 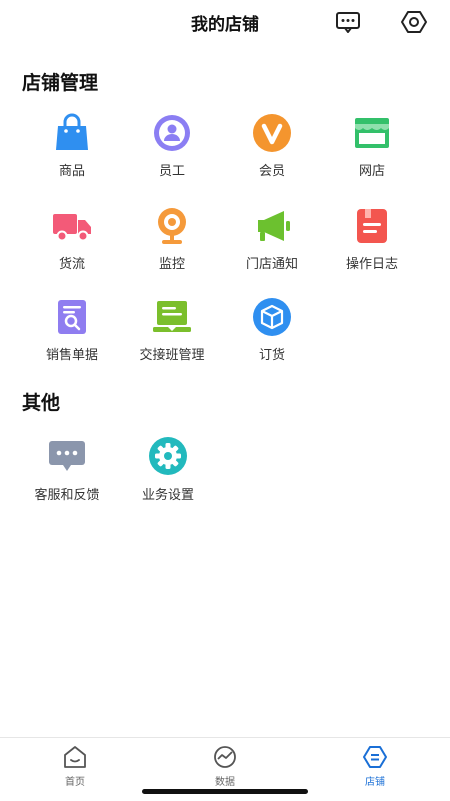 I want to click on vip-v-icon, so click(x=272, y=133).